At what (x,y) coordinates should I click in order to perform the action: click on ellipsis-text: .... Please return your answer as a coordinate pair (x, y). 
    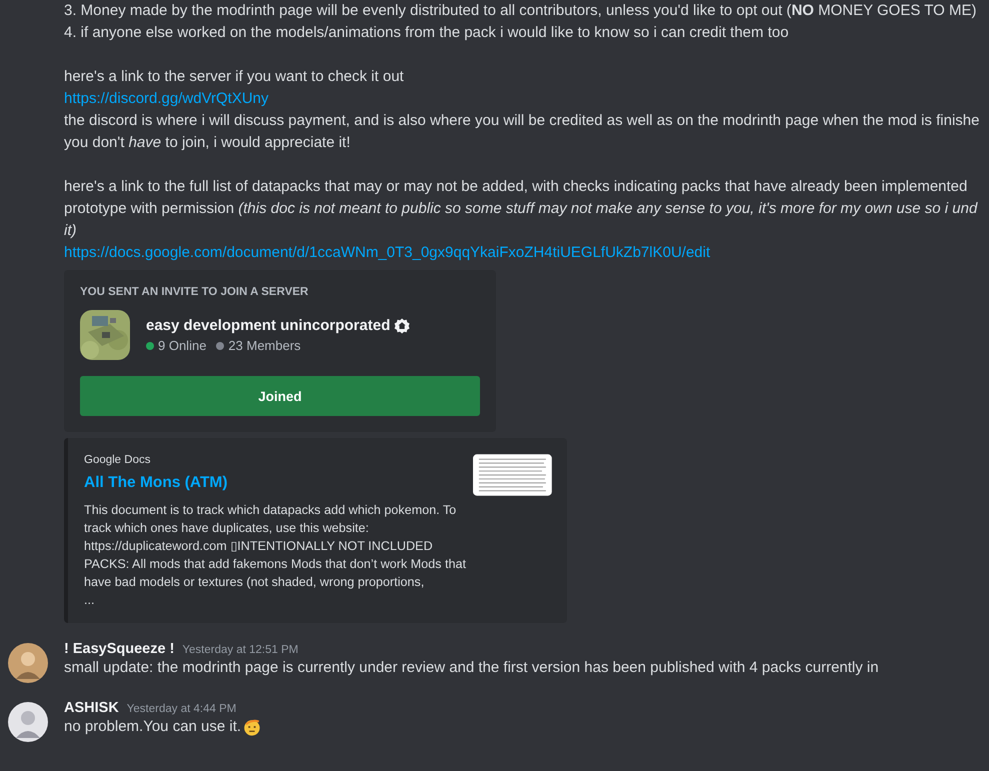
    Looking at the image, I should click on (90, 600).